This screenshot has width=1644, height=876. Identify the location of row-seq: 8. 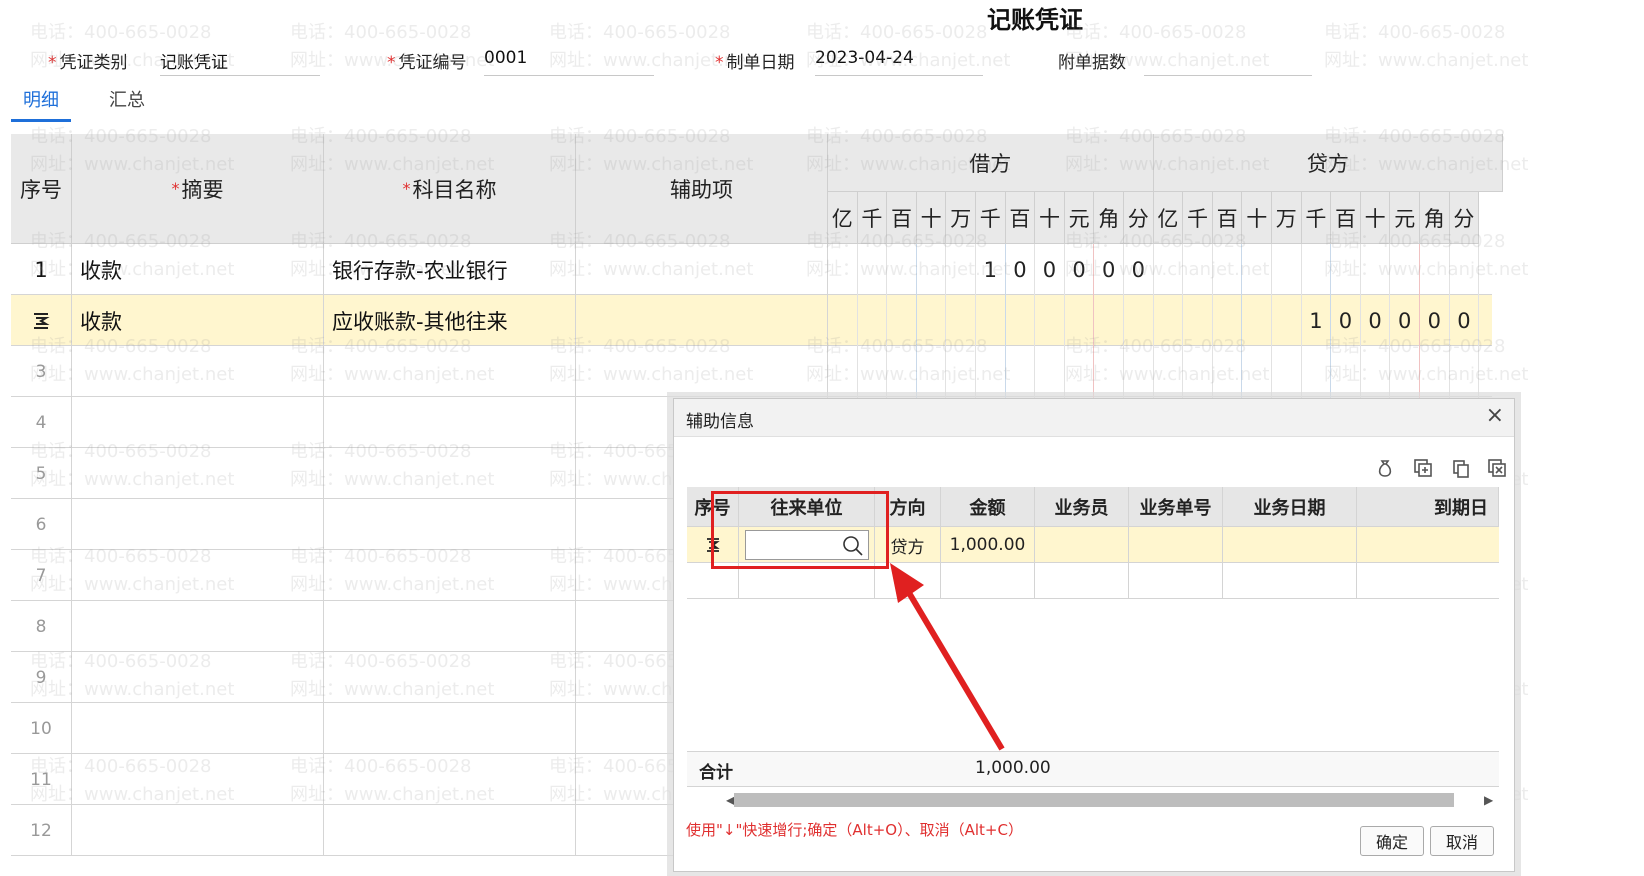
(41, 626).